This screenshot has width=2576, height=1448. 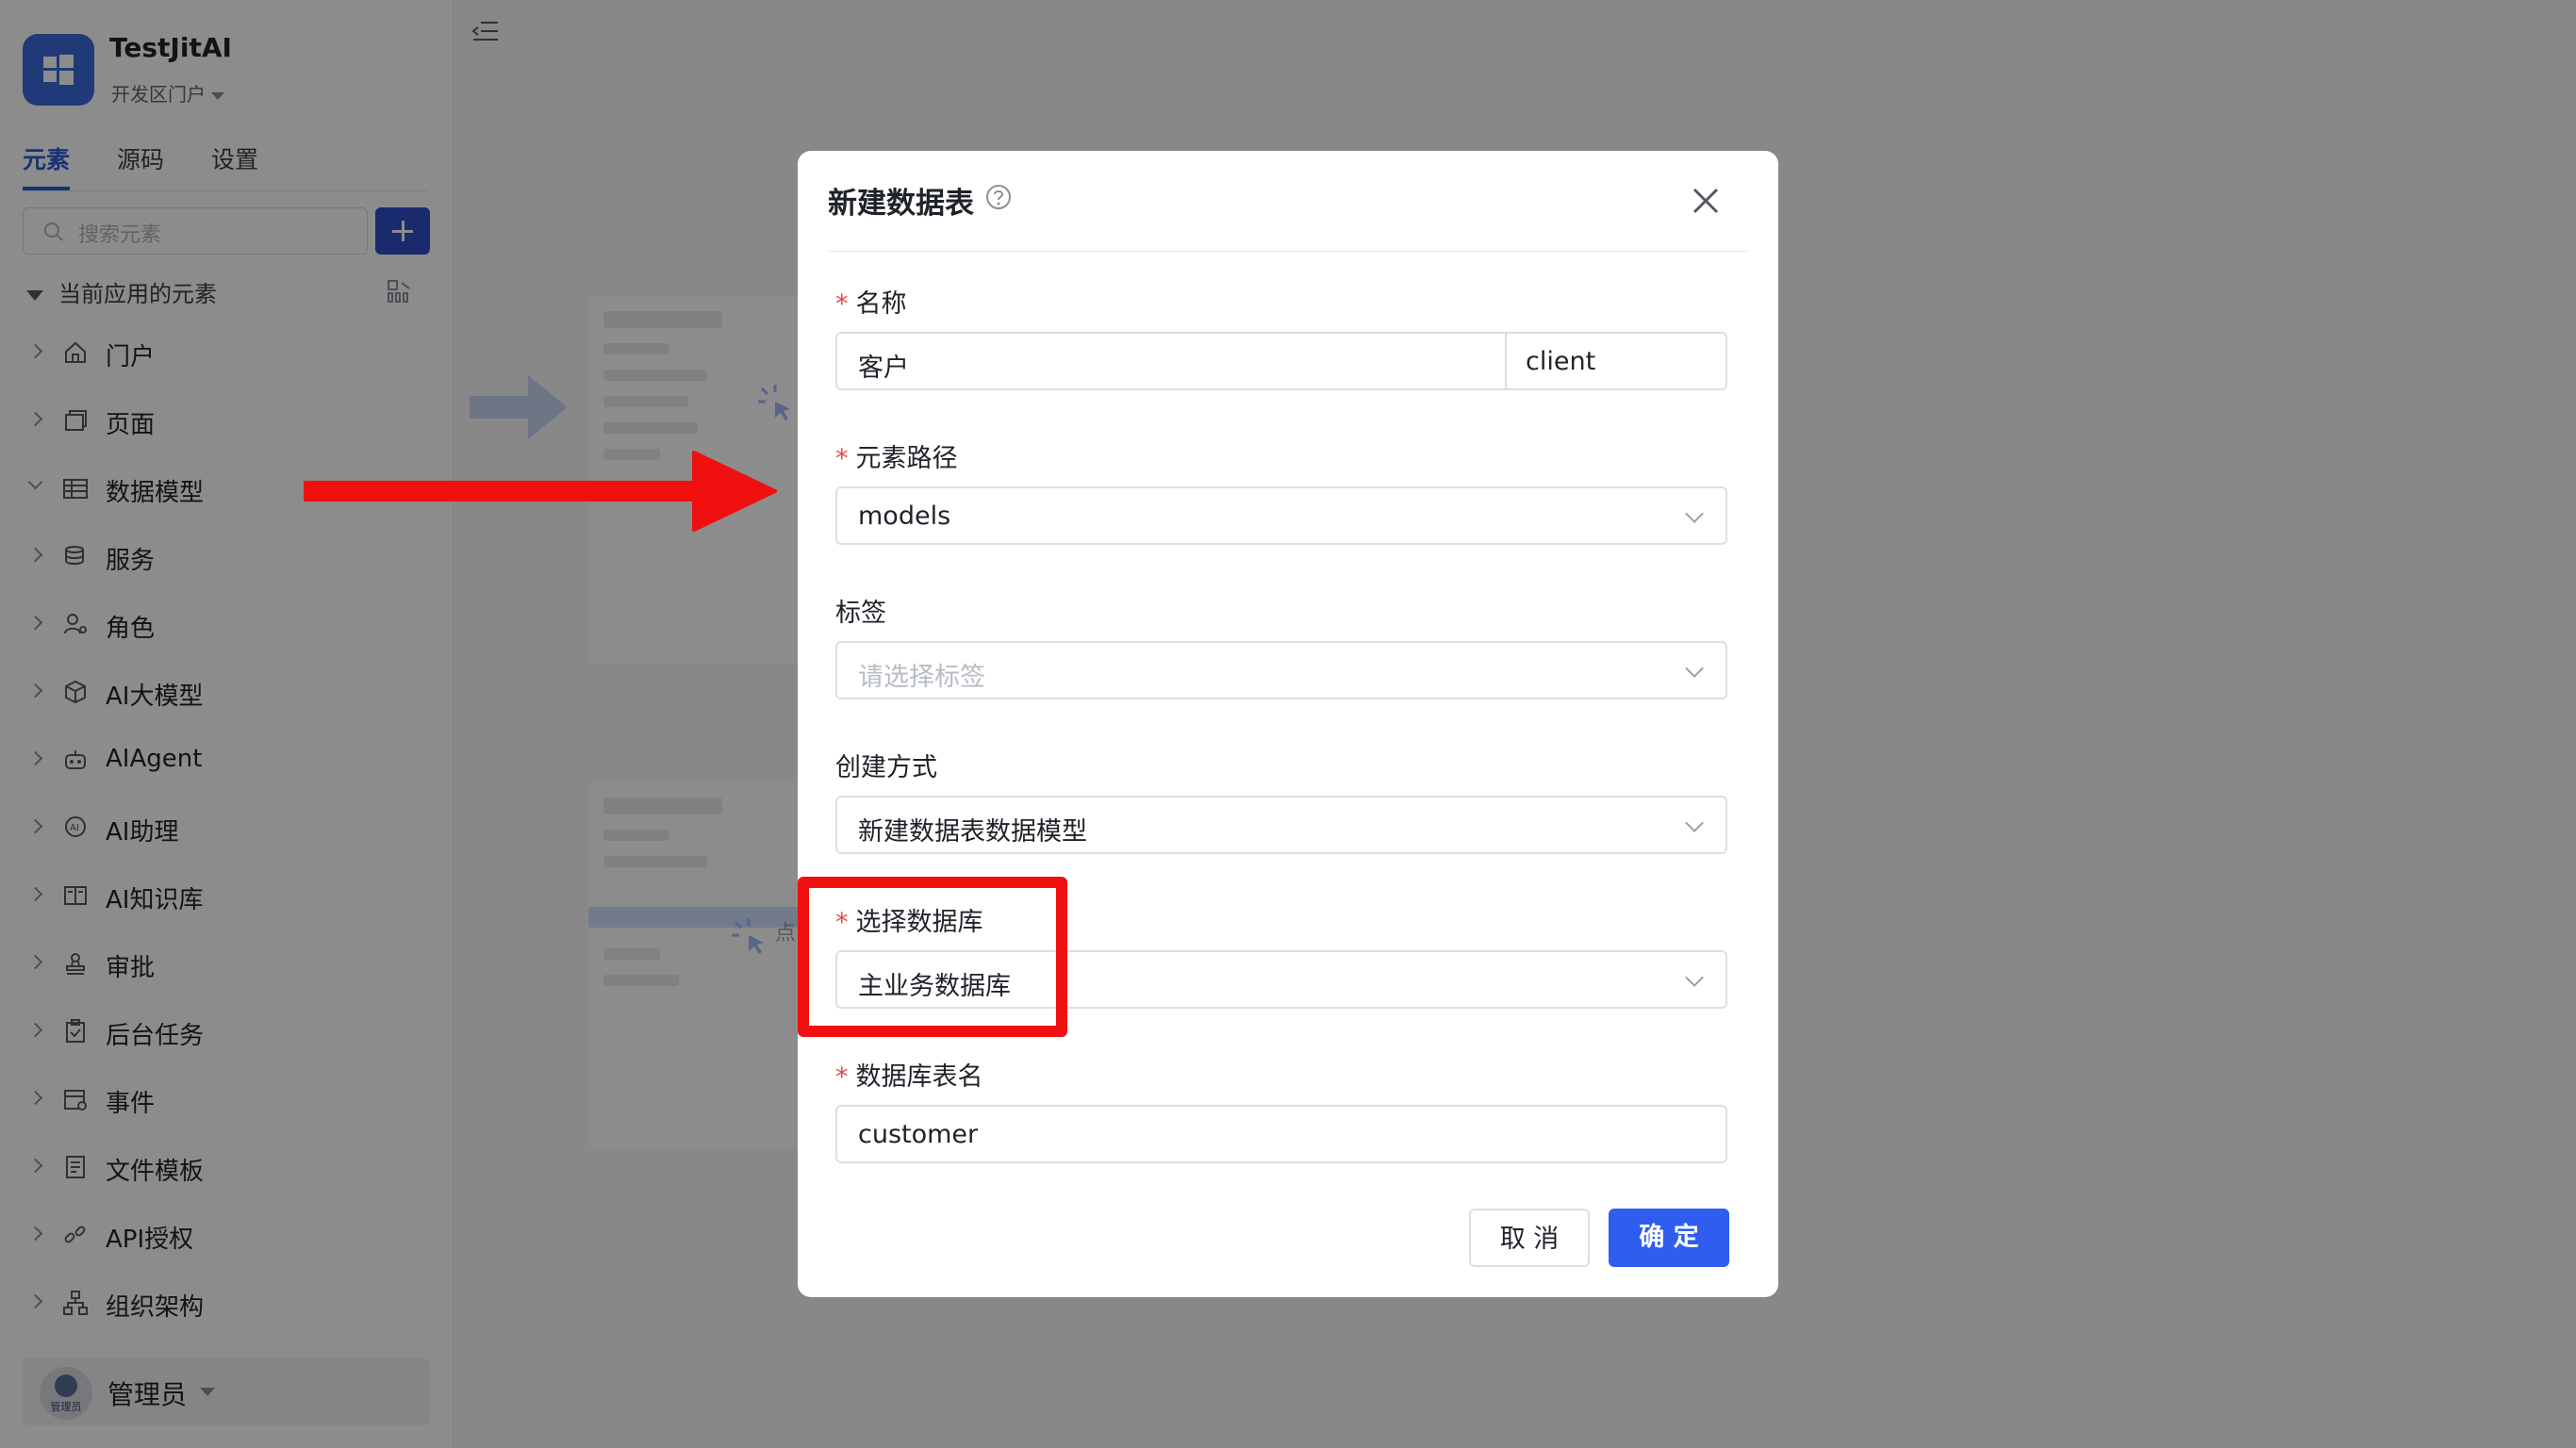 What do you see at coordinates (904, 516) in the screenshot?
I see `element-path-value: models` at bounding box center [904, 516].